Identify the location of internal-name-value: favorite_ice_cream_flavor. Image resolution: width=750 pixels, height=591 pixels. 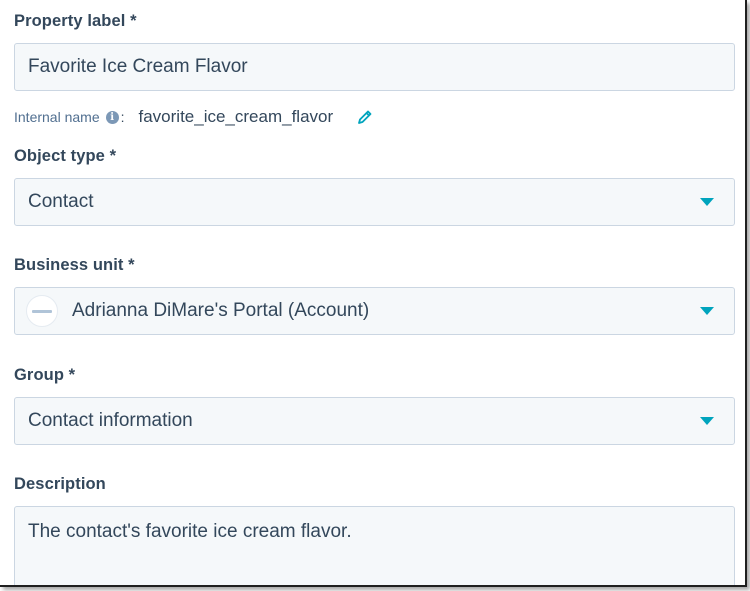
(236, 116).